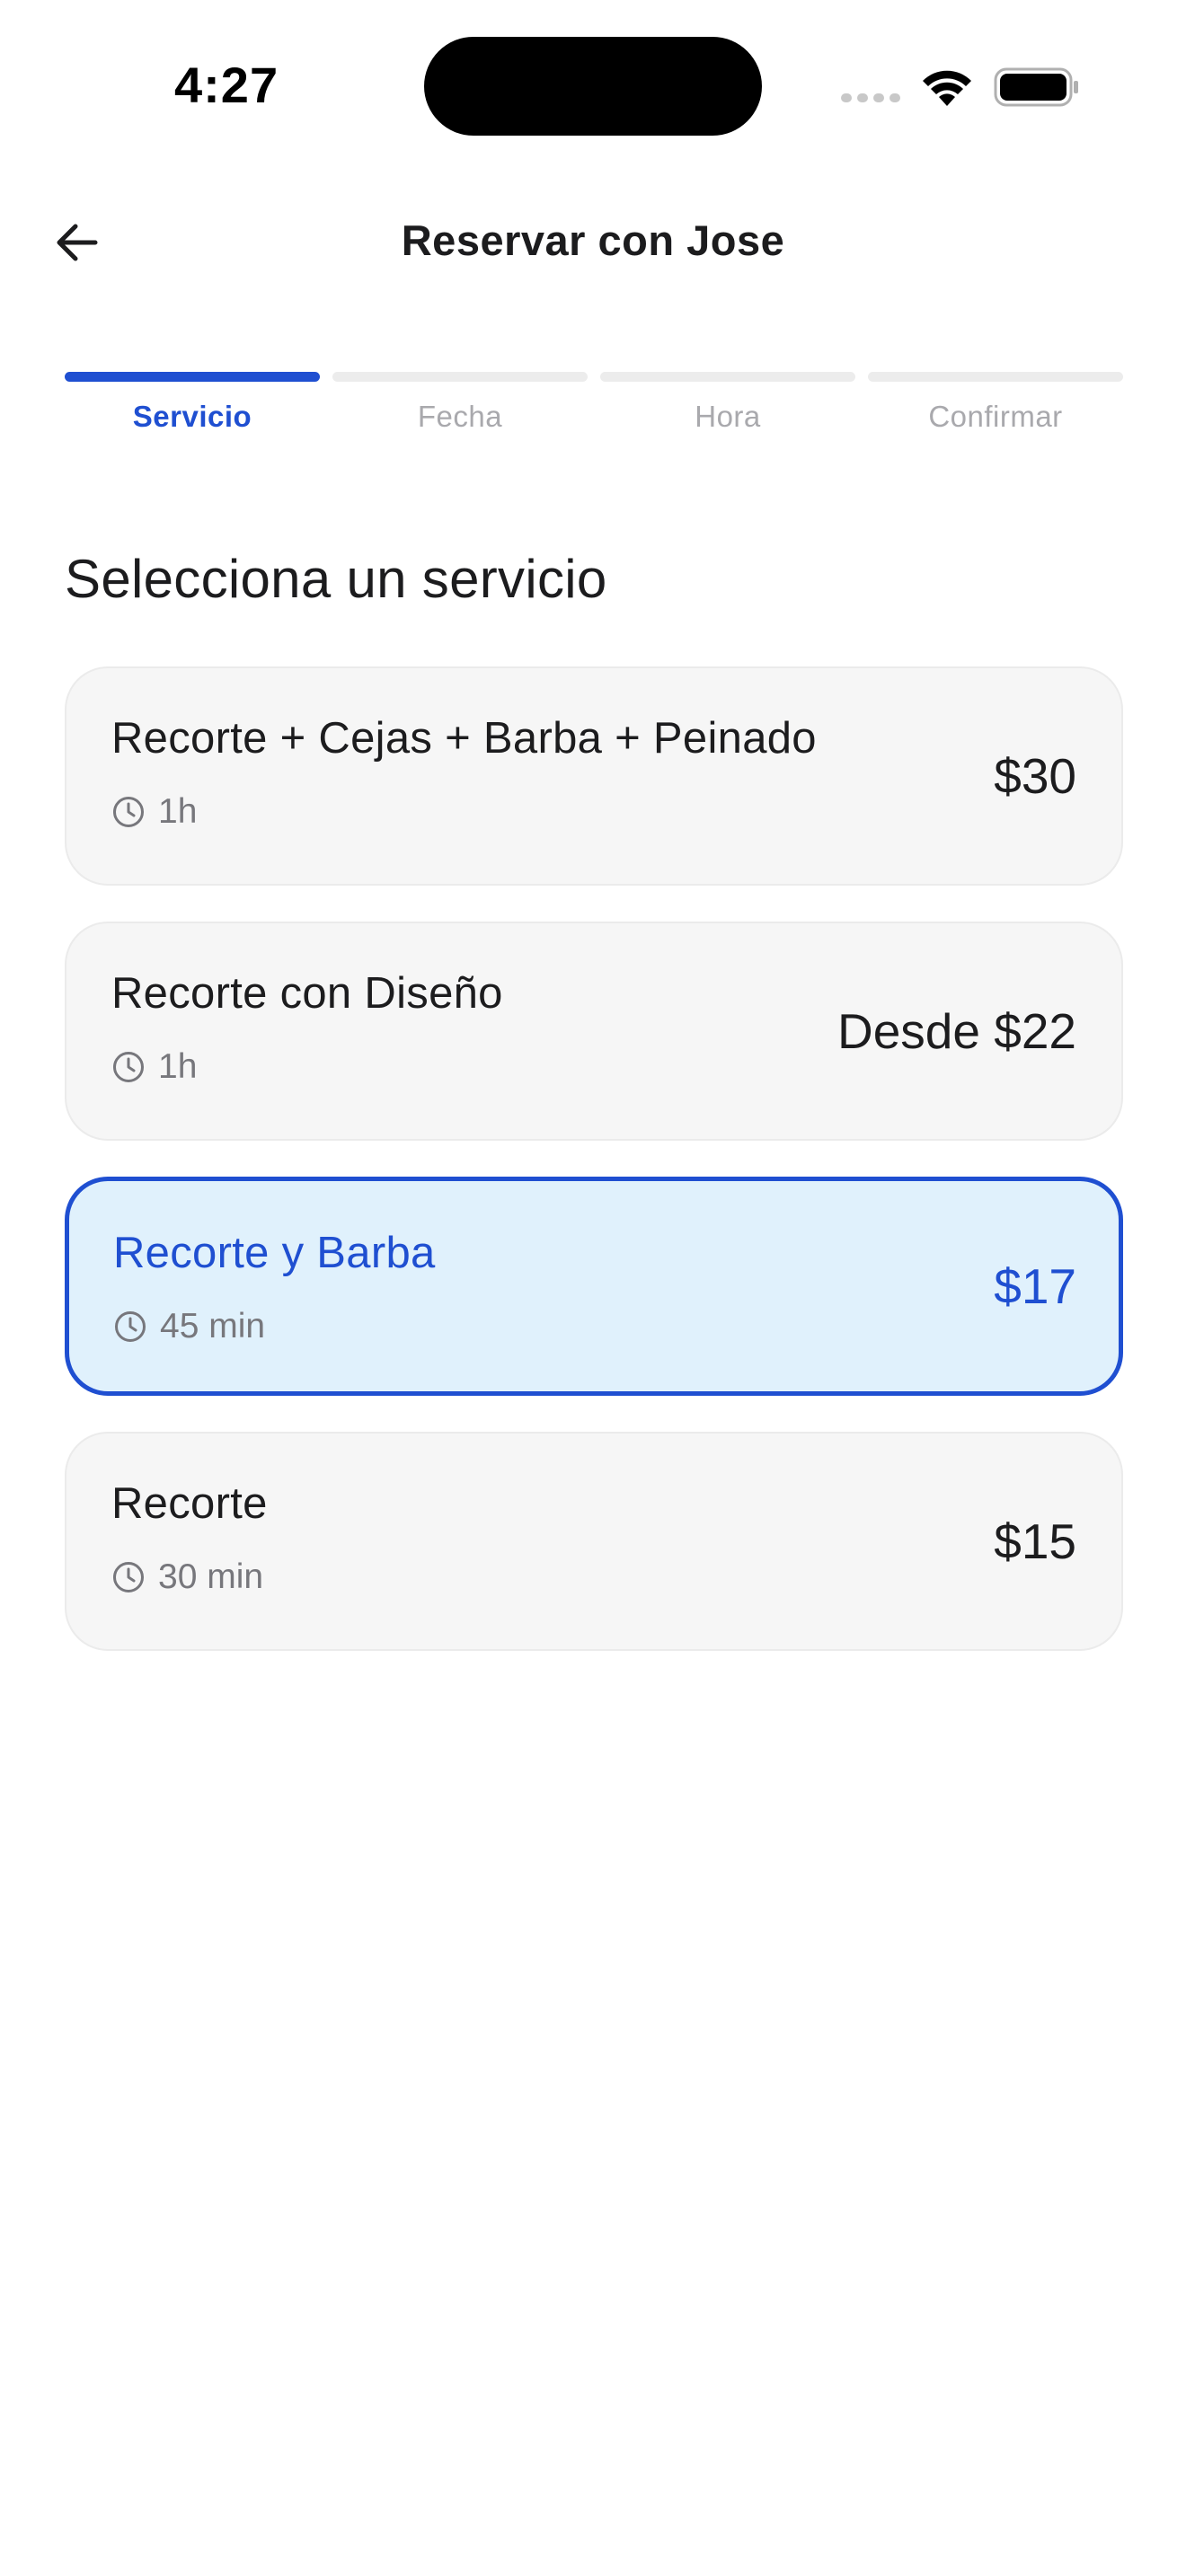  I want to click on step-fecha: Fecha, so click(460, 403).